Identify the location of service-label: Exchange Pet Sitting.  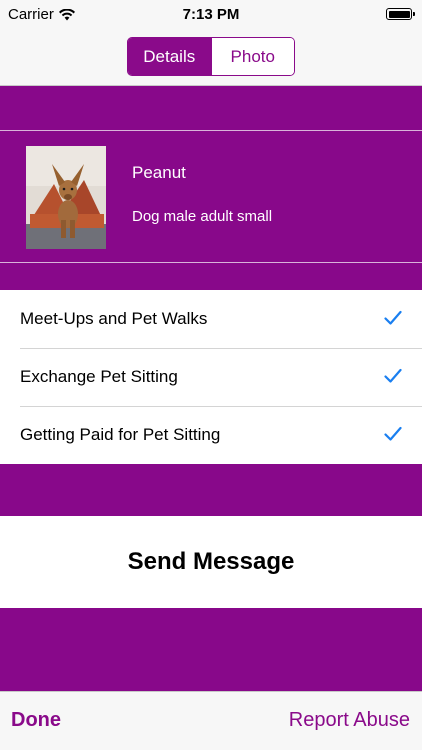
(99, 376).